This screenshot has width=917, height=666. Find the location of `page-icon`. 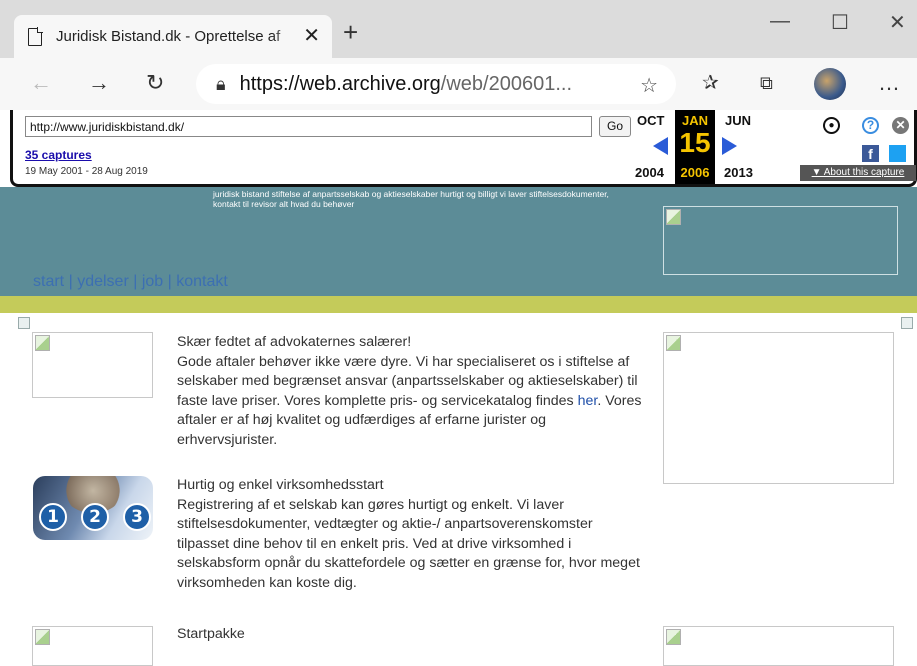

page-icon is located at coordinates (35, 36).